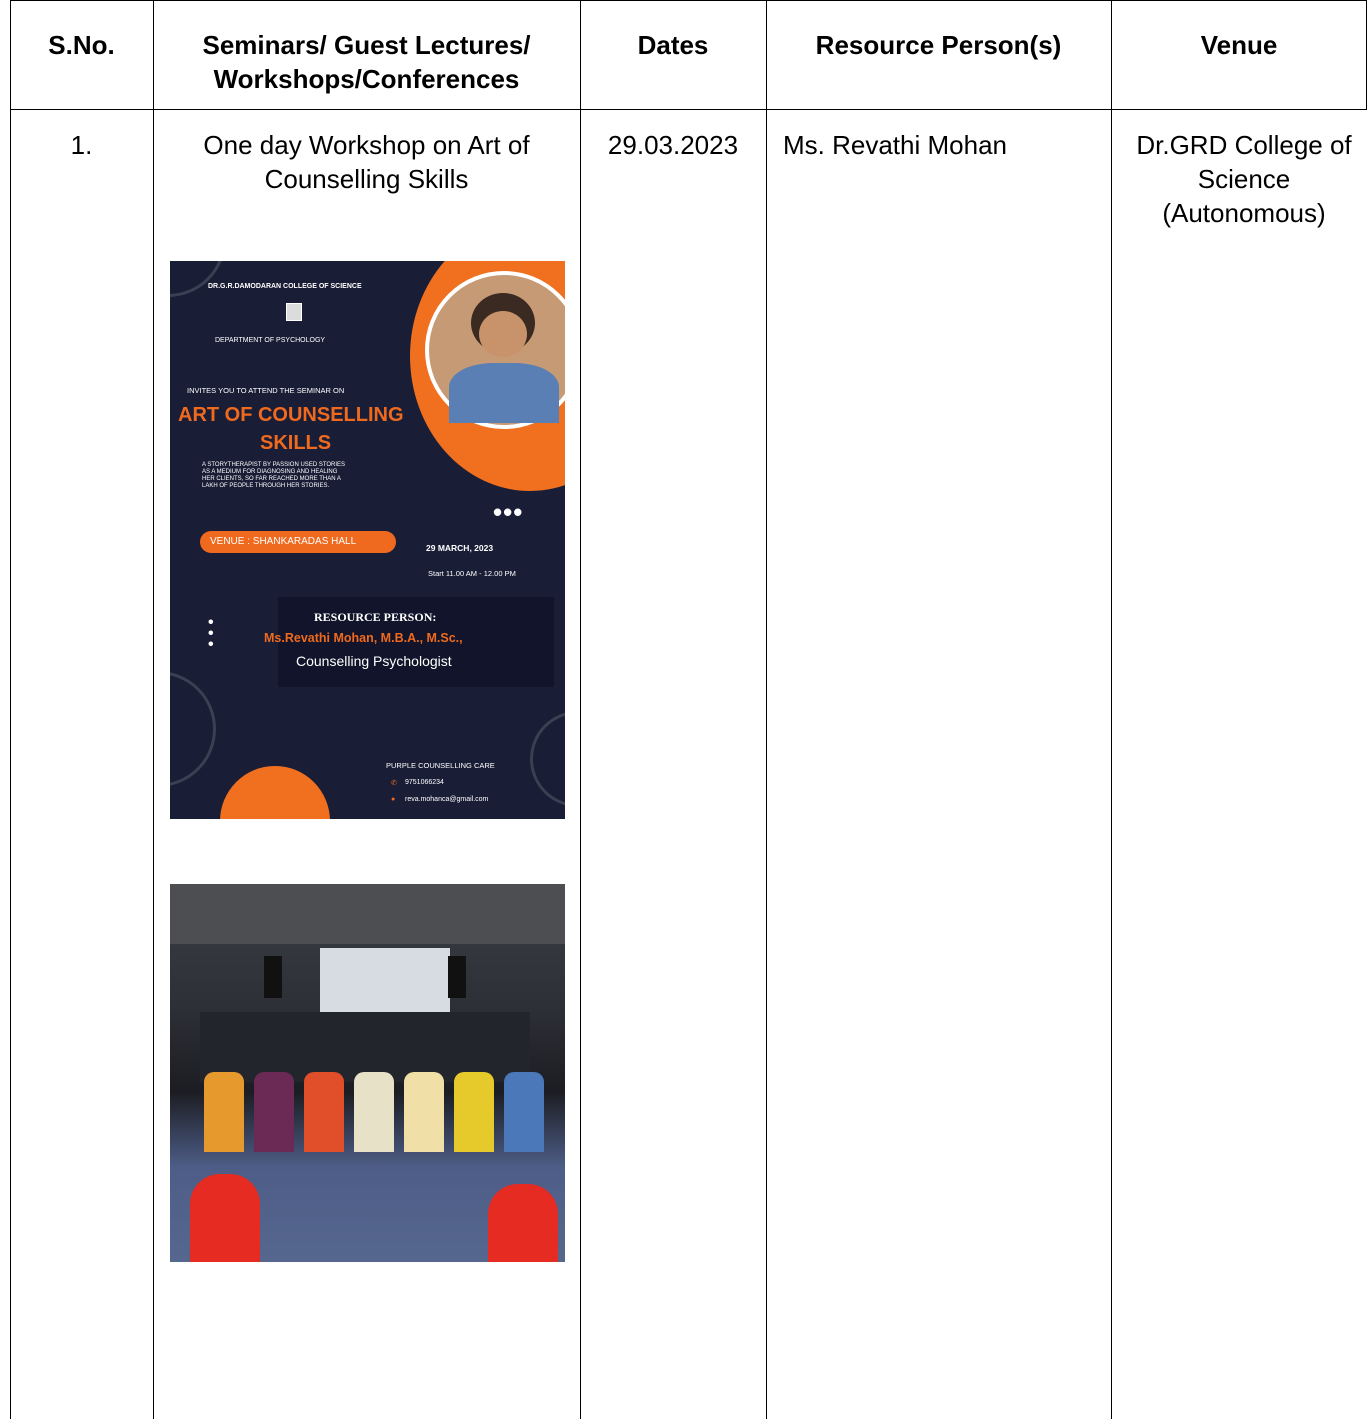 This screenshot has height=1419, width=1367. What do you see at coordinates (1244, 179) in the screenshot?
I see `row-venue: Dr.GRD College of Science (Autonomous)` at bounding box center [1244, 179].